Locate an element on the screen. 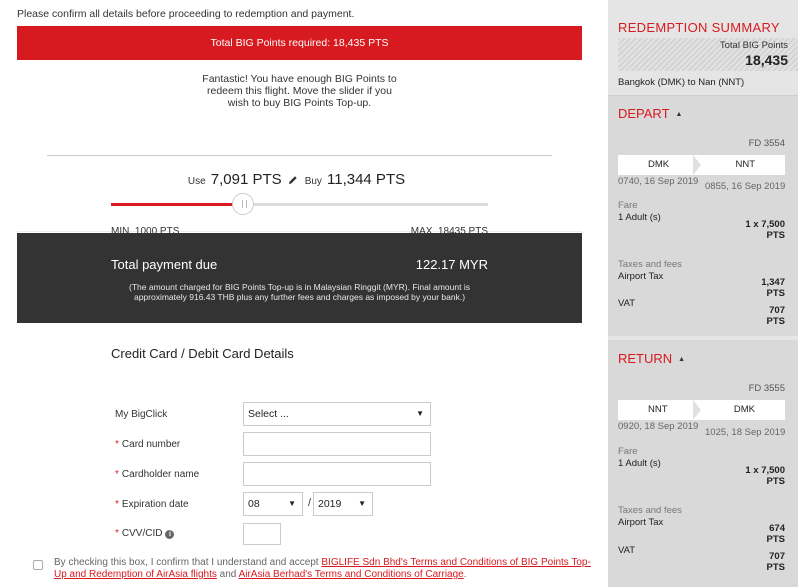 This screenshot has width=806, height=587. card-number-label: * Card number is located at coordinates (147, 444).